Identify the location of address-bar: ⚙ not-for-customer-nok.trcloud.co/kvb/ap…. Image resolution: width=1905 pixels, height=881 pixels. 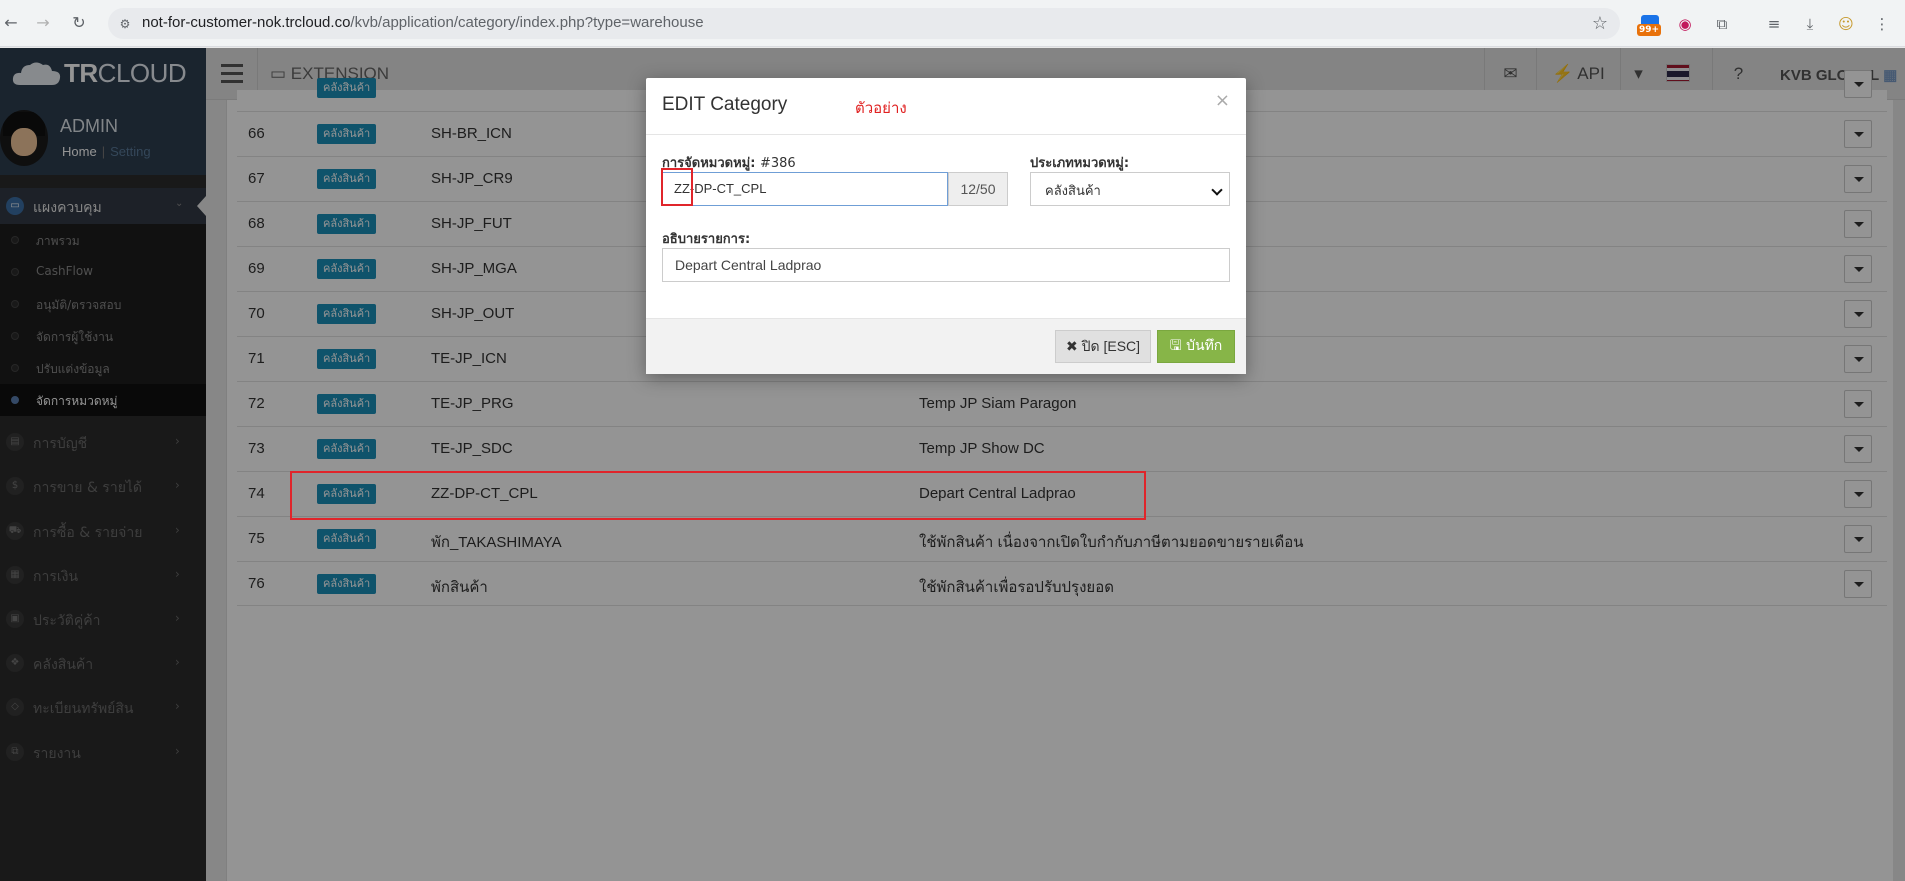
(864, 23).